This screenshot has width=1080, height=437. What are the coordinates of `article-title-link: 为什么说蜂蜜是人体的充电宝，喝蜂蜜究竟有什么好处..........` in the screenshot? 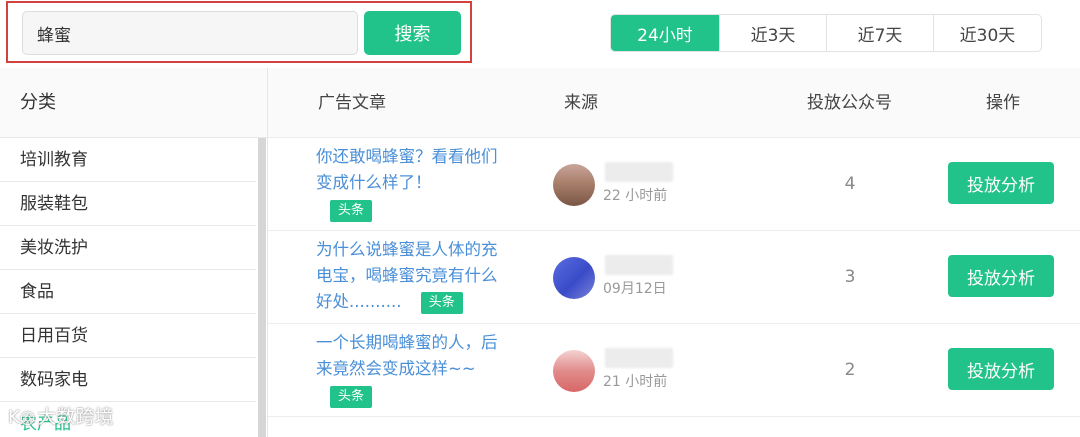 It's located at (407, 275).